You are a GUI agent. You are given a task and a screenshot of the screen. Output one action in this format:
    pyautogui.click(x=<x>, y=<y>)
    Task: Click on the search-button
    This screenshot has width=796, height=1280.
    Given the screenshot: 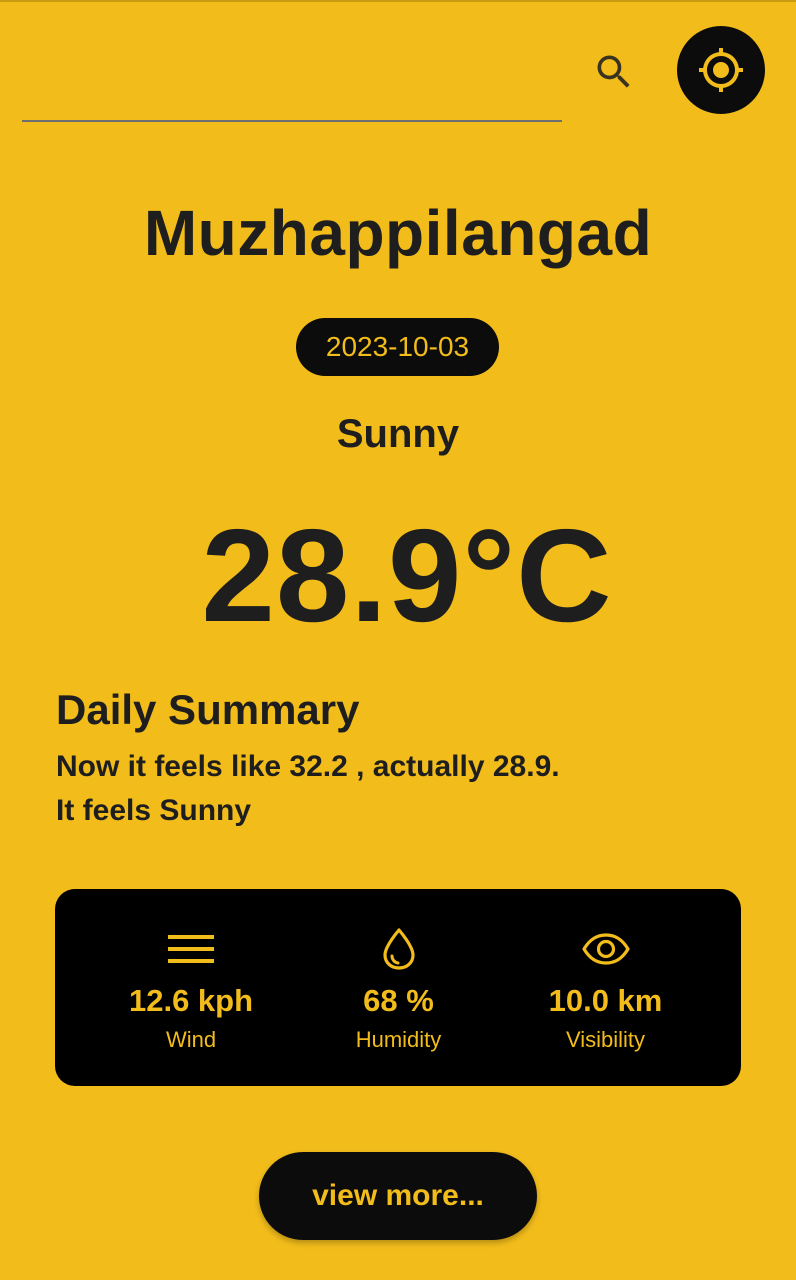 What is the action you would take?
    pyautogui.click(x=614, y=72)
    